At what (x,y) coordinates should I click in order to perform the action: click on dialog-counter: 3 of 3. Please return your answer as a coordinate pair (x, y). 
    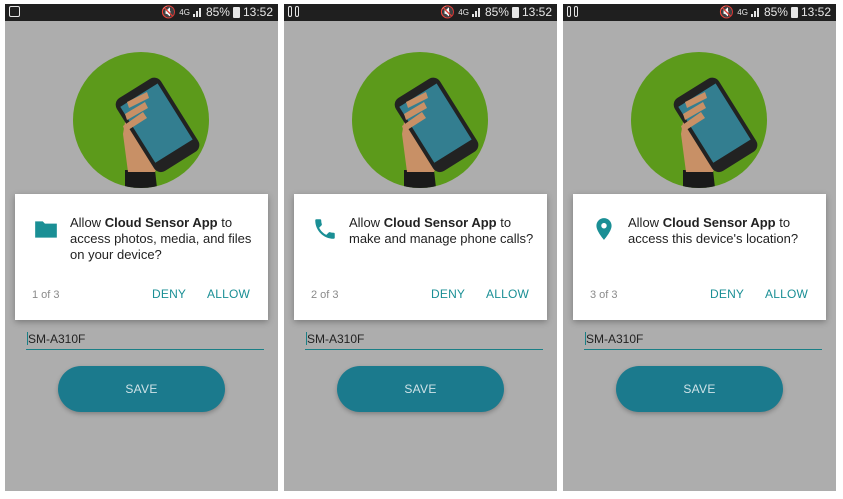
    Looking at the image, I should click on (604, 295).